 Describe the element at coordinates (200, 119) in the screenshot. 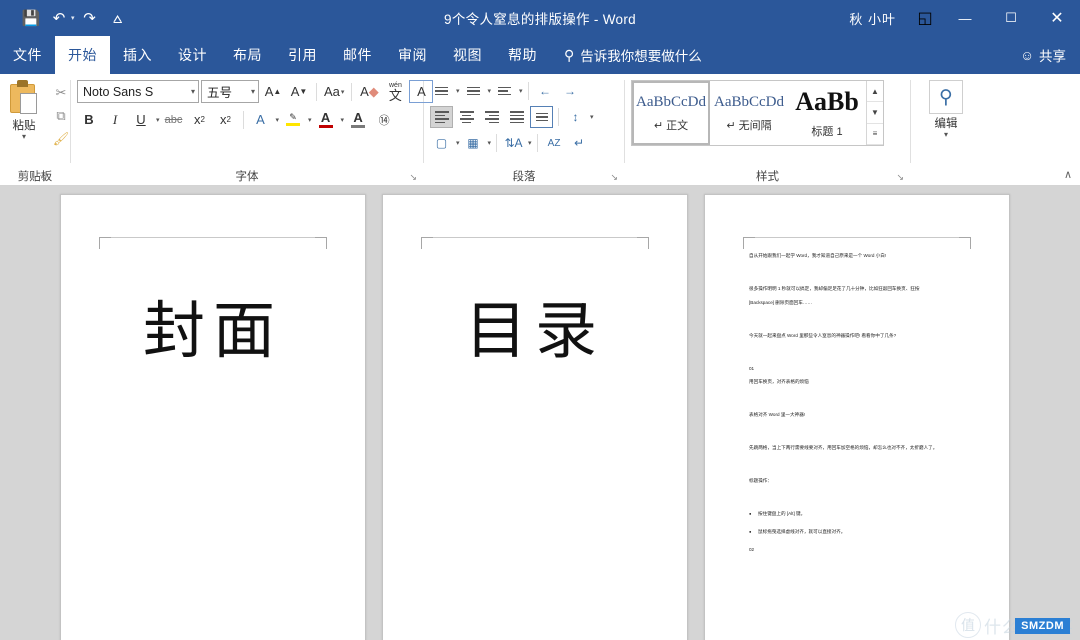

I see `subscript-button: x2` at that location.